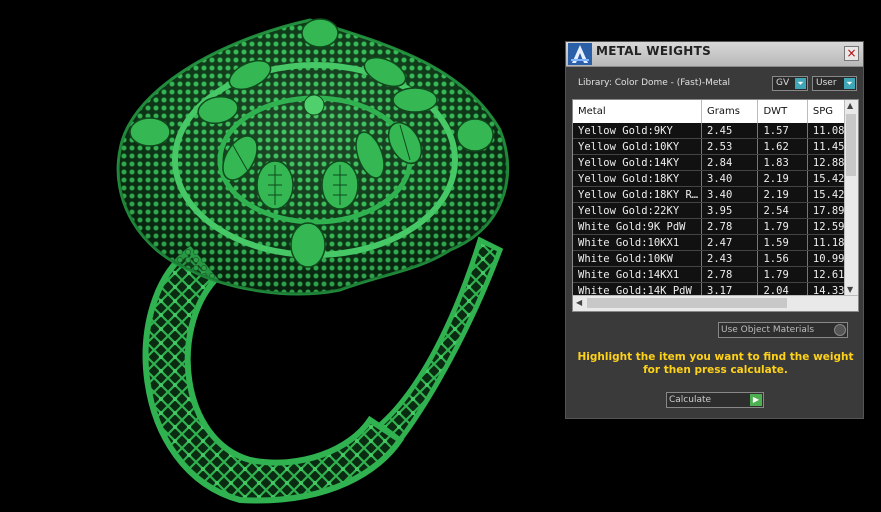 Image resolution: width=881 pixels, height=512 pixels. Describe the element at coordinates (730, 210) in the screenshot. I see `cell-grams: 3.95` at that location.